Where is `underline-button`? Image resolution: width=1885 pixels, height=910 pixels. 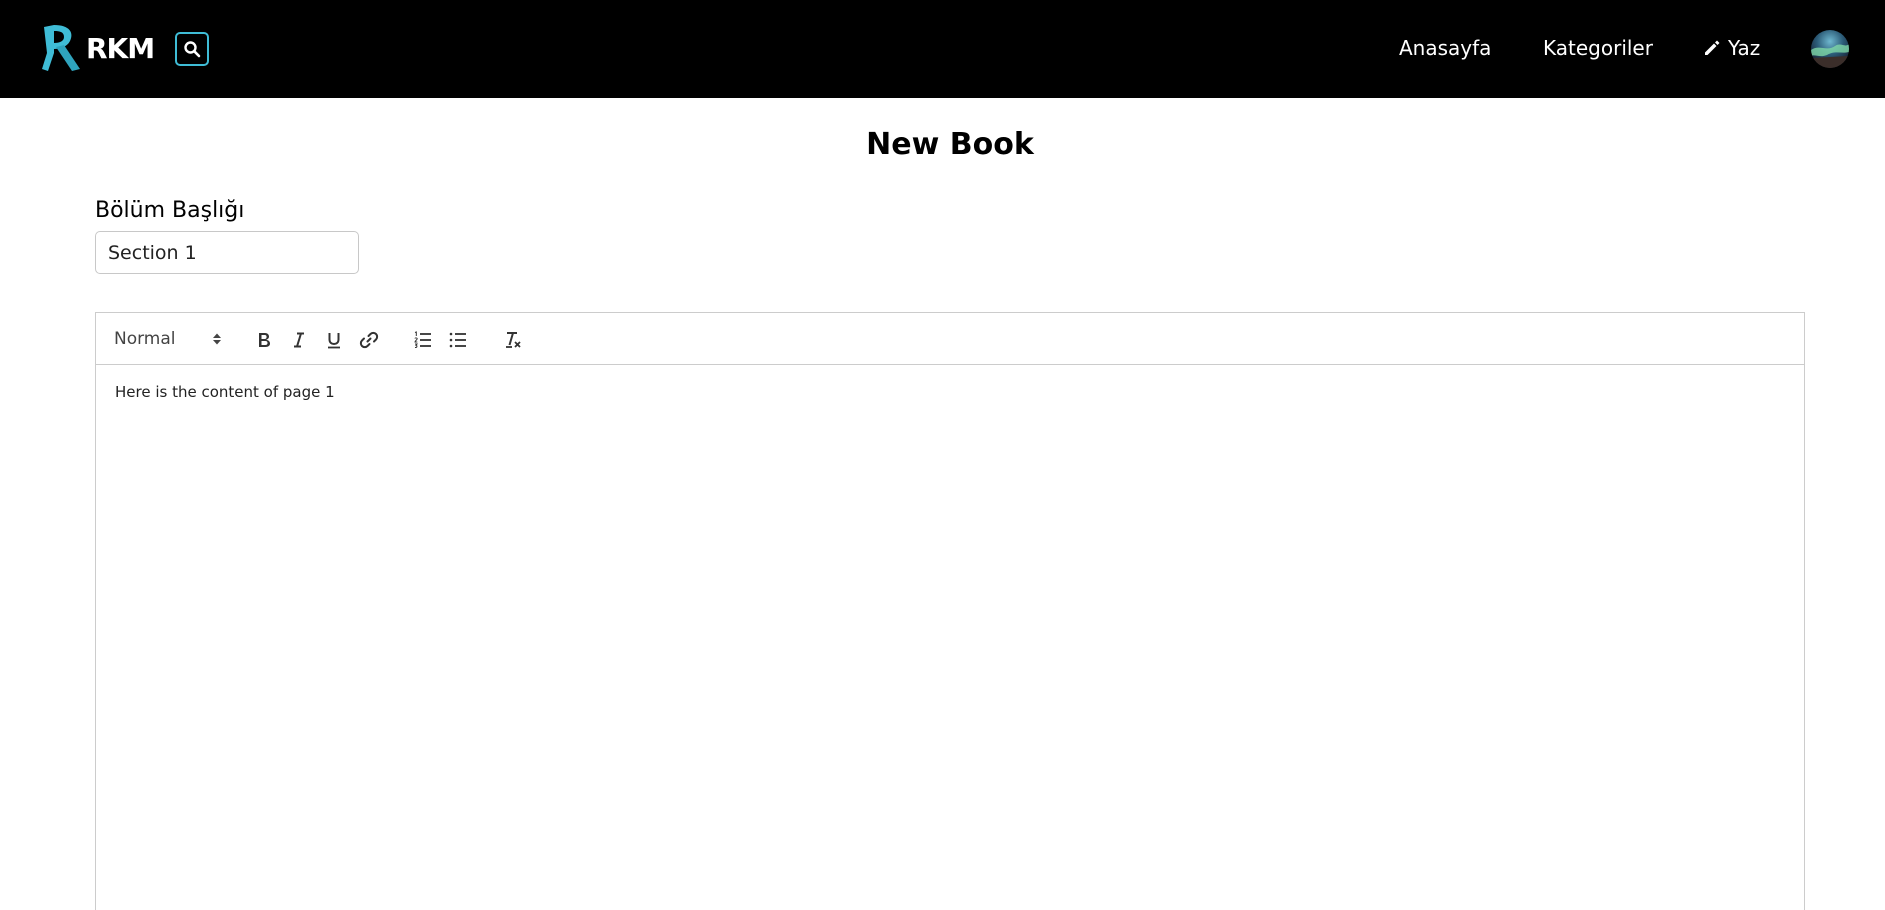
underline-button is located at coordinates (334, 340).